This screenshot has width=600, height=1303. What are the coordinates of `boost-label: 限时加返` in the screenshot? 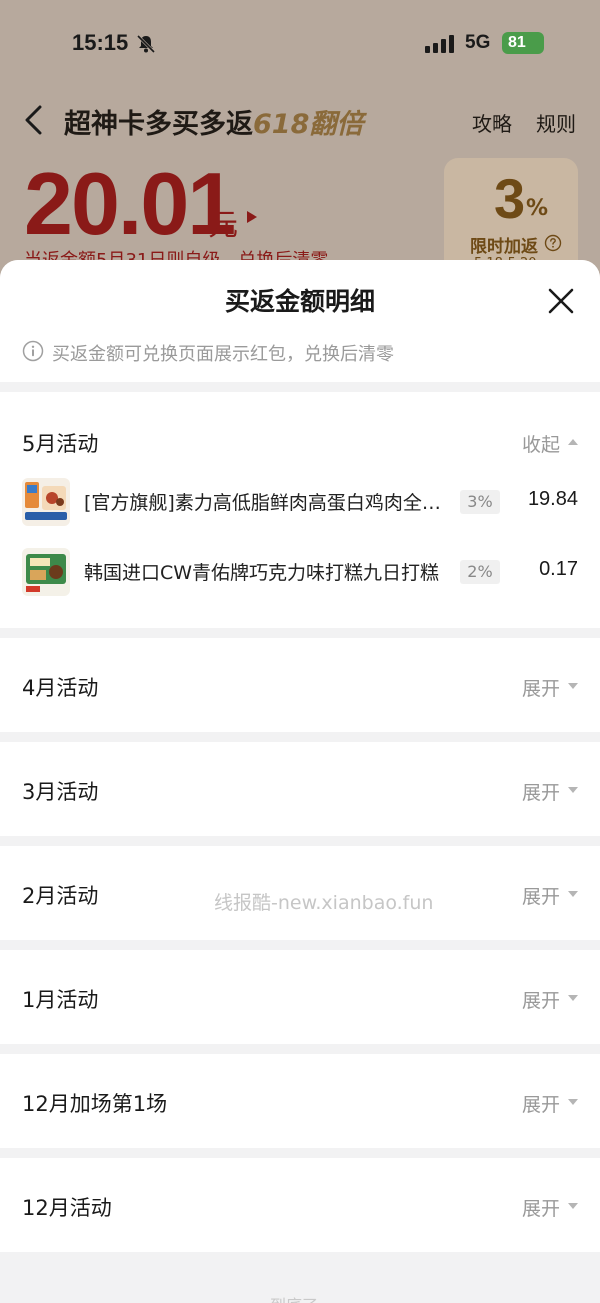 It's located at (504, 247).